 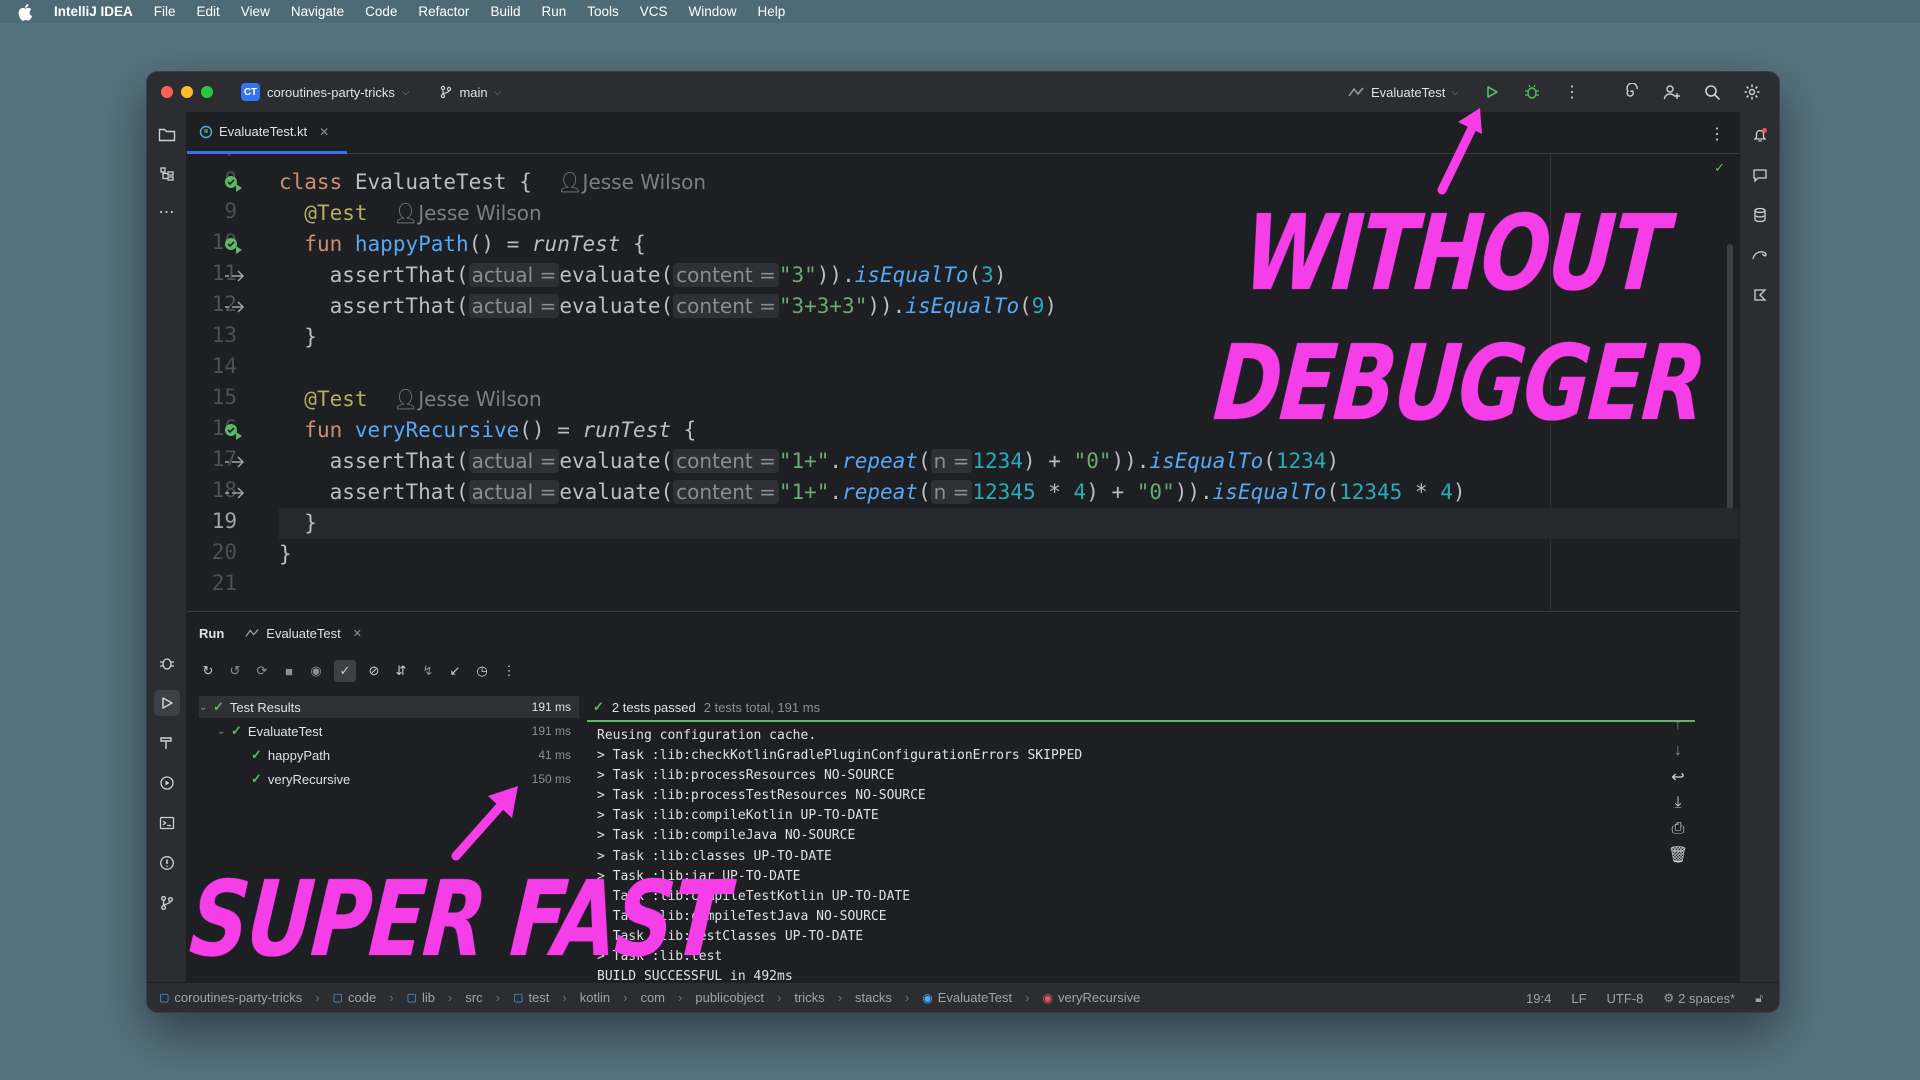 I want to click on menu-navigate: Navigate, so click(x=317, y=11).